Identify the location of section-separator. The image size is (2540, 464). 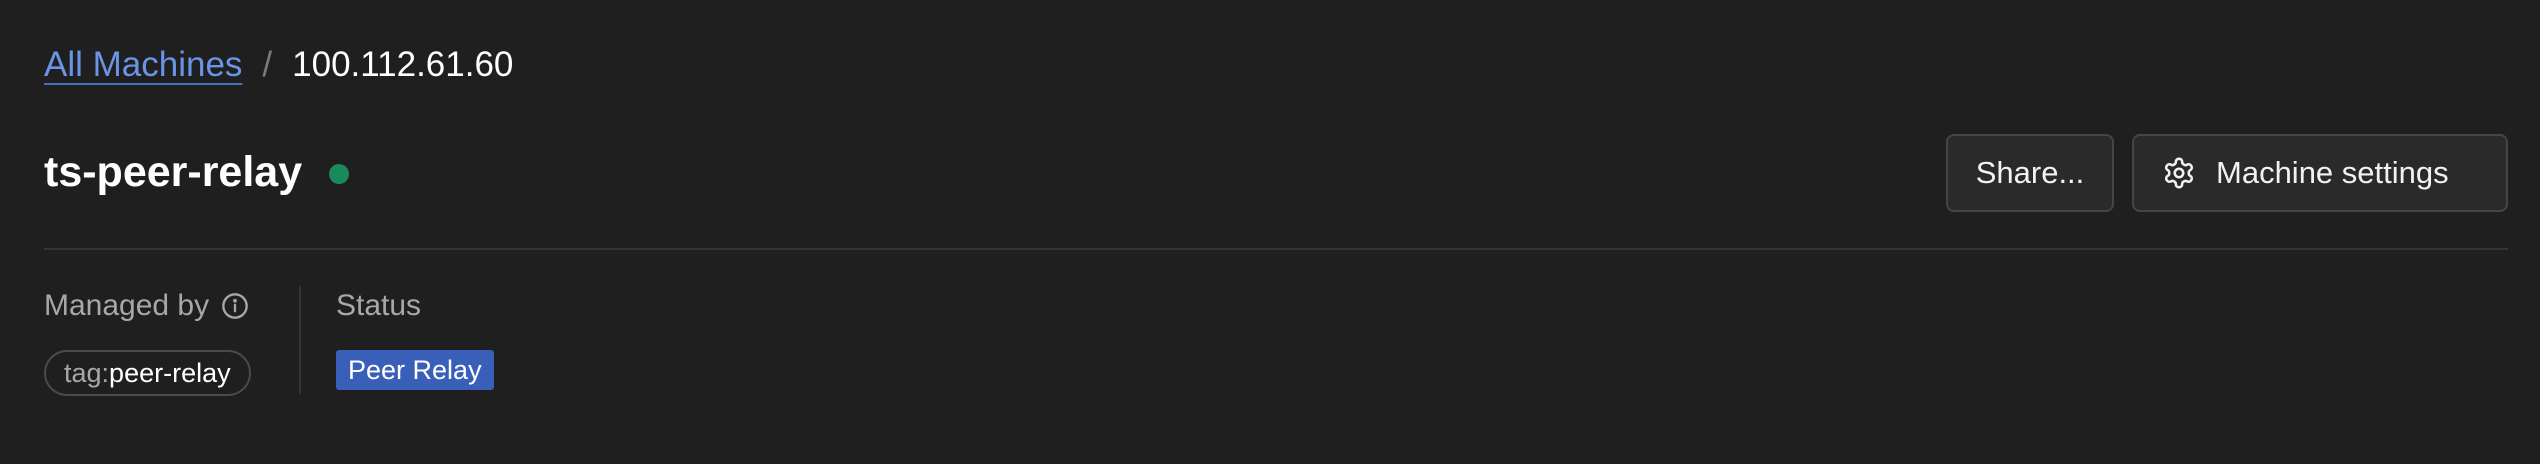
(300, 340).